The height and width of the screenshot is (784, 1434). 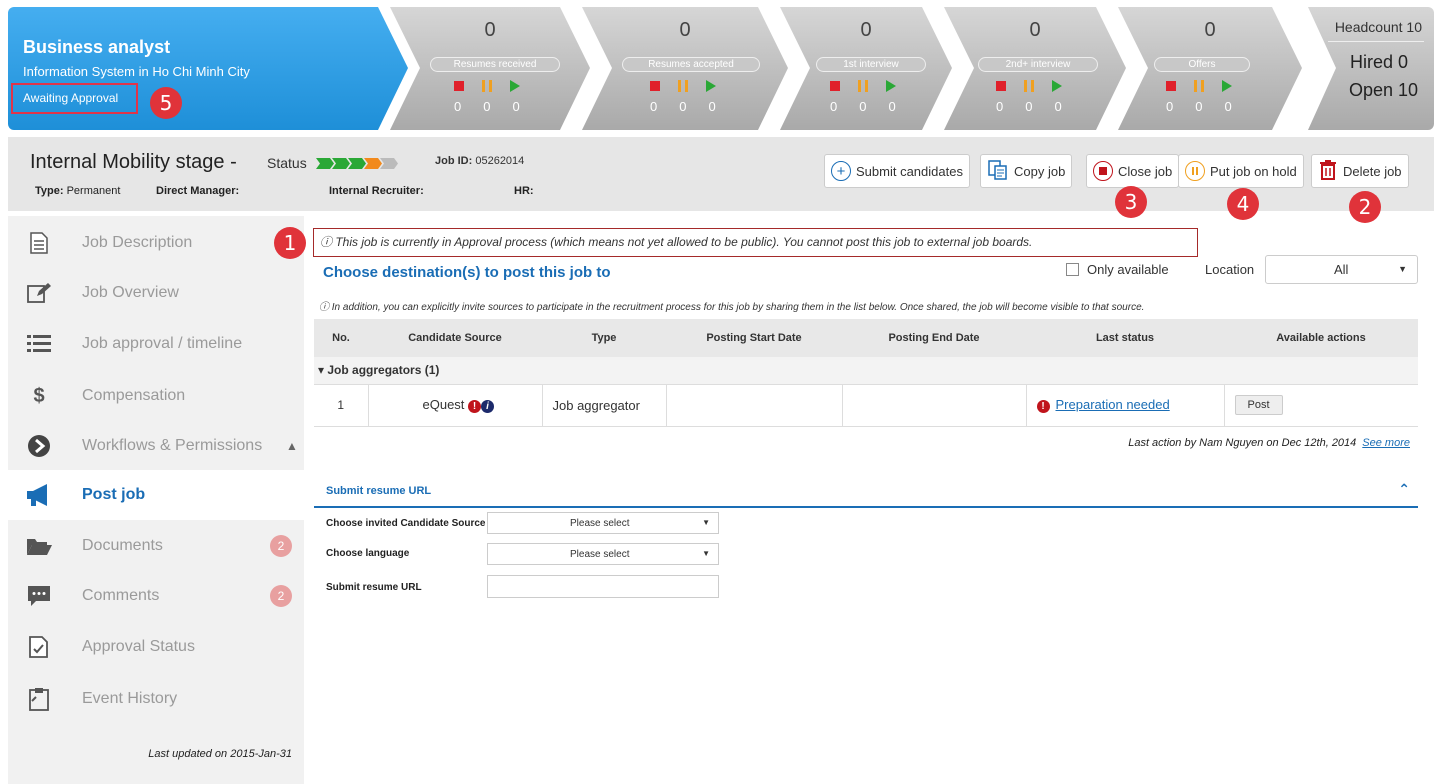 I want to click on headcount-divider, so click(x=1376, y=41).